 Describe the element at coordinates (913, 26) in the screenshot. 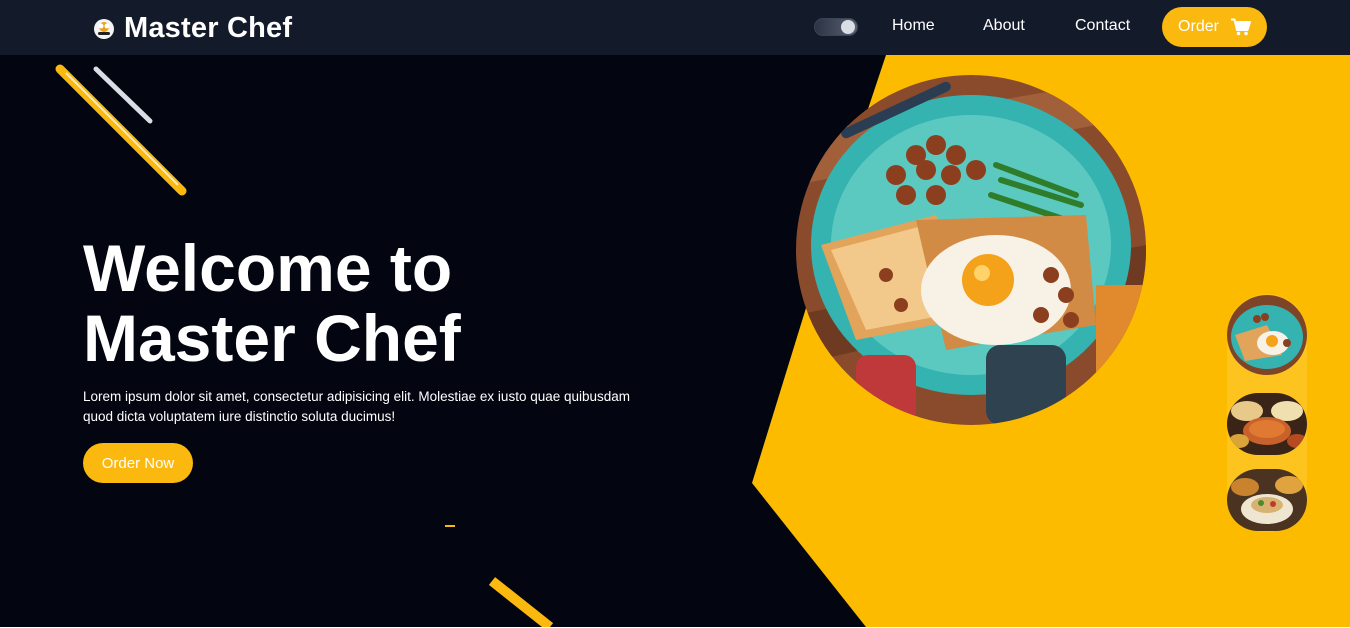

I see `nav-link-home: Home` at that location.